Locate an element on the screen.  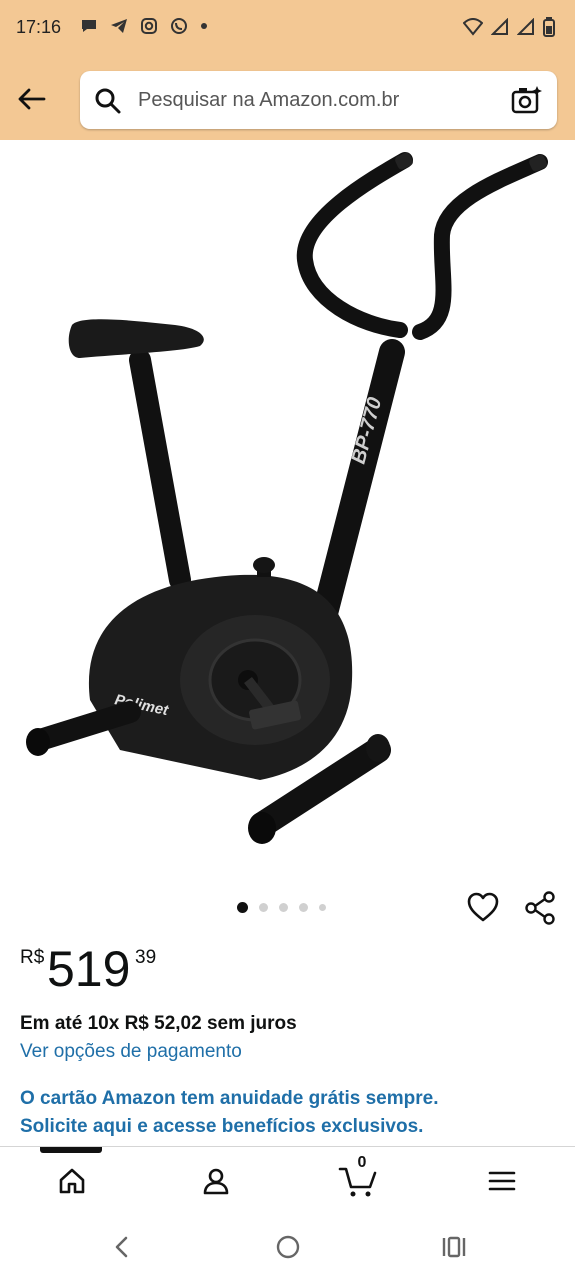
circle-icon is located at coordinates (288, 1247).